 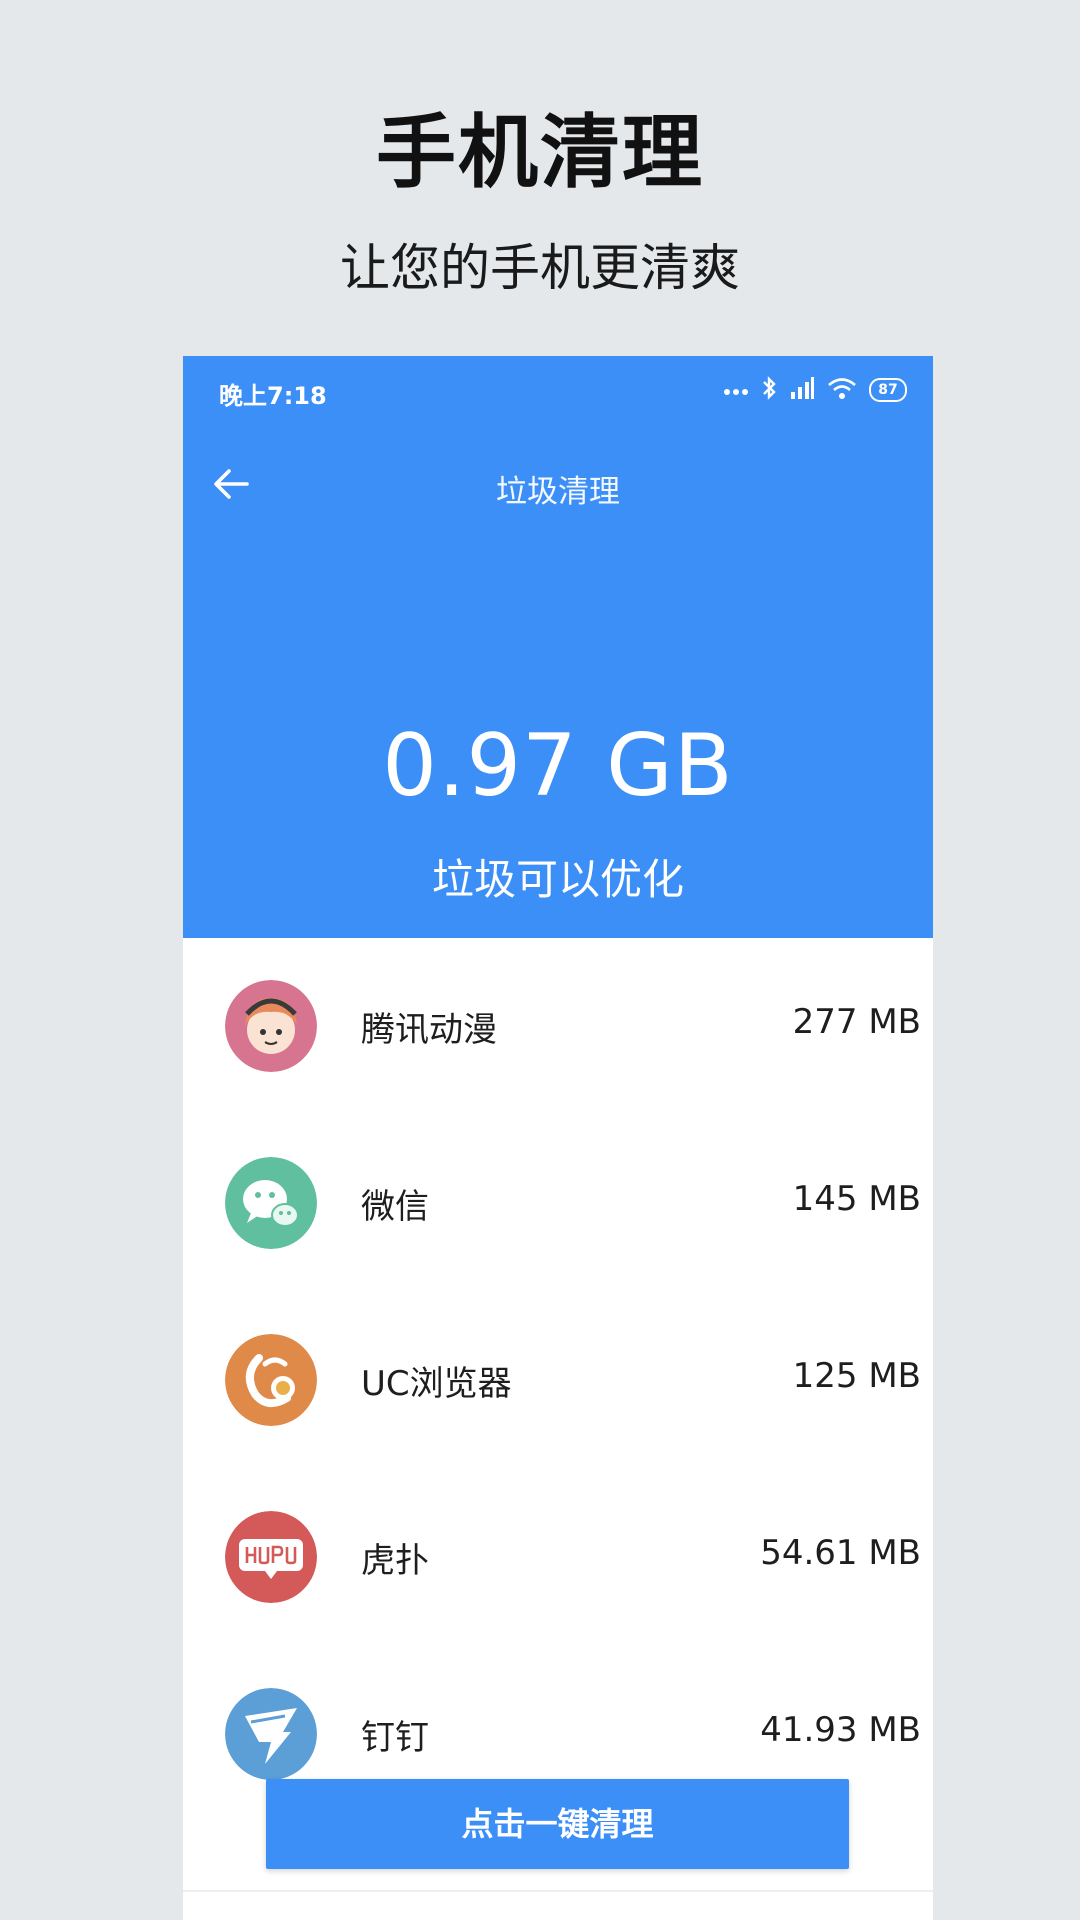 I want to click on wechat-icon, so click(x=271, y=1203).